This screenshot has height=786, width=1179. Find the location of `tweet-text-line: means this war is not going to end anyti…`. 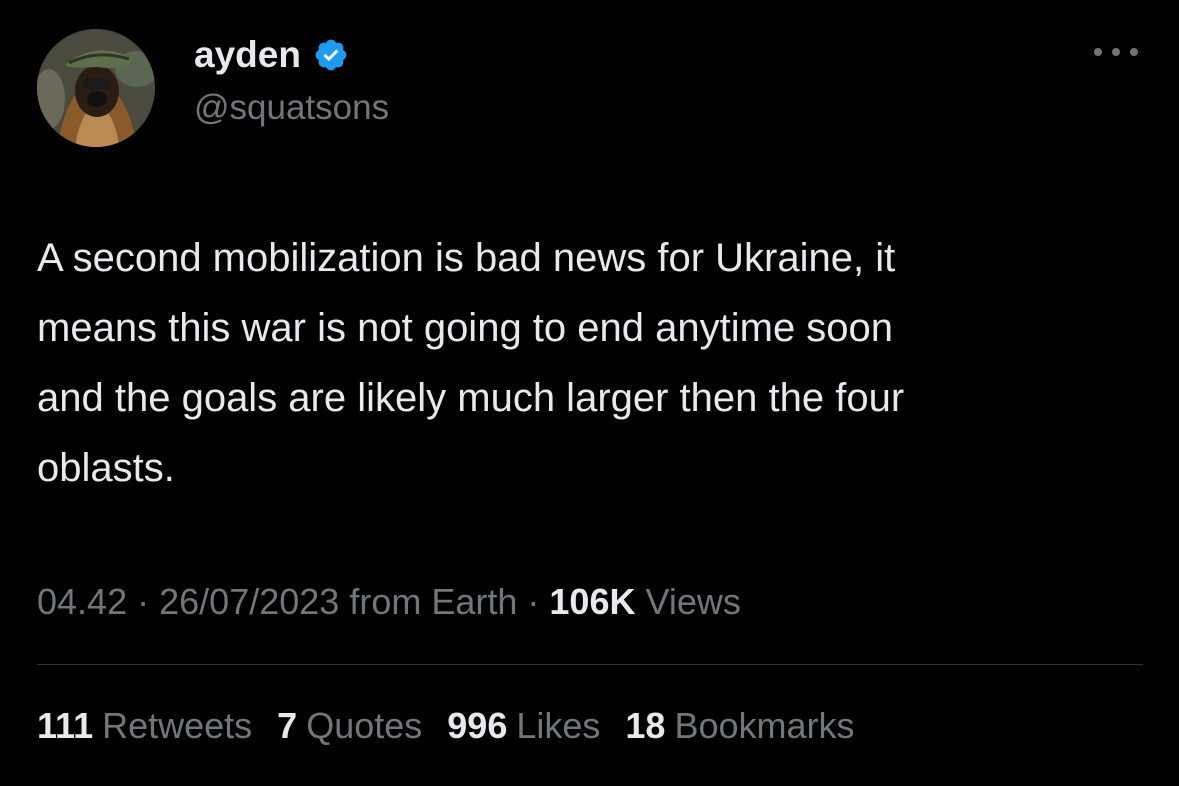

tweet-text-line: means this war is not going to end anyti… is located at coordinates (465, 328).